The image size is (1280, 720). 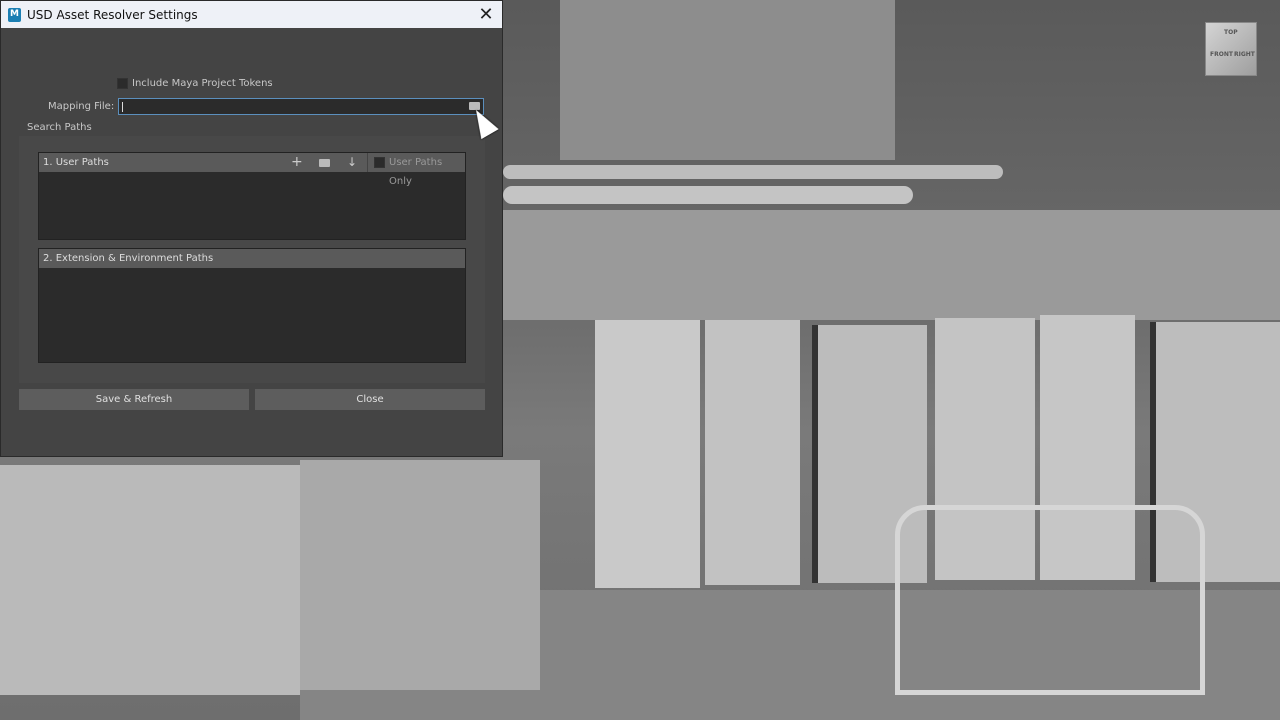 What do you see at coordinates (150, 580) in the screenshot?
I see `machine-left` at bounding box center [150, 580].